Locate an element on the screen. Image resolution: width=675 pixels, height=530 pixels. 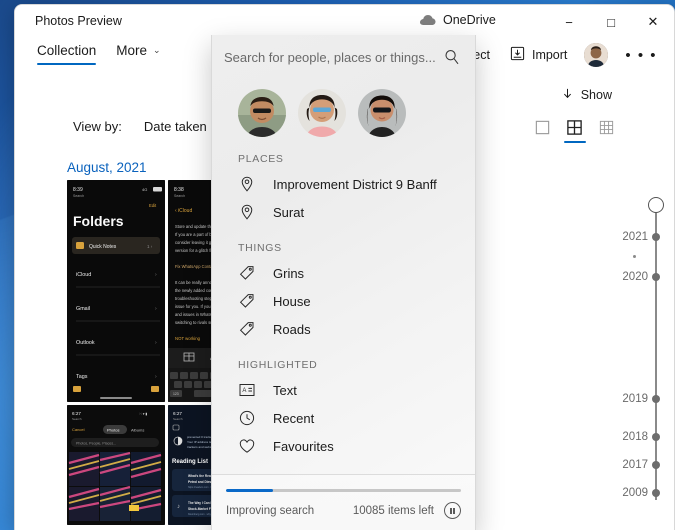
import-icon is located at coordinates (517, 55).